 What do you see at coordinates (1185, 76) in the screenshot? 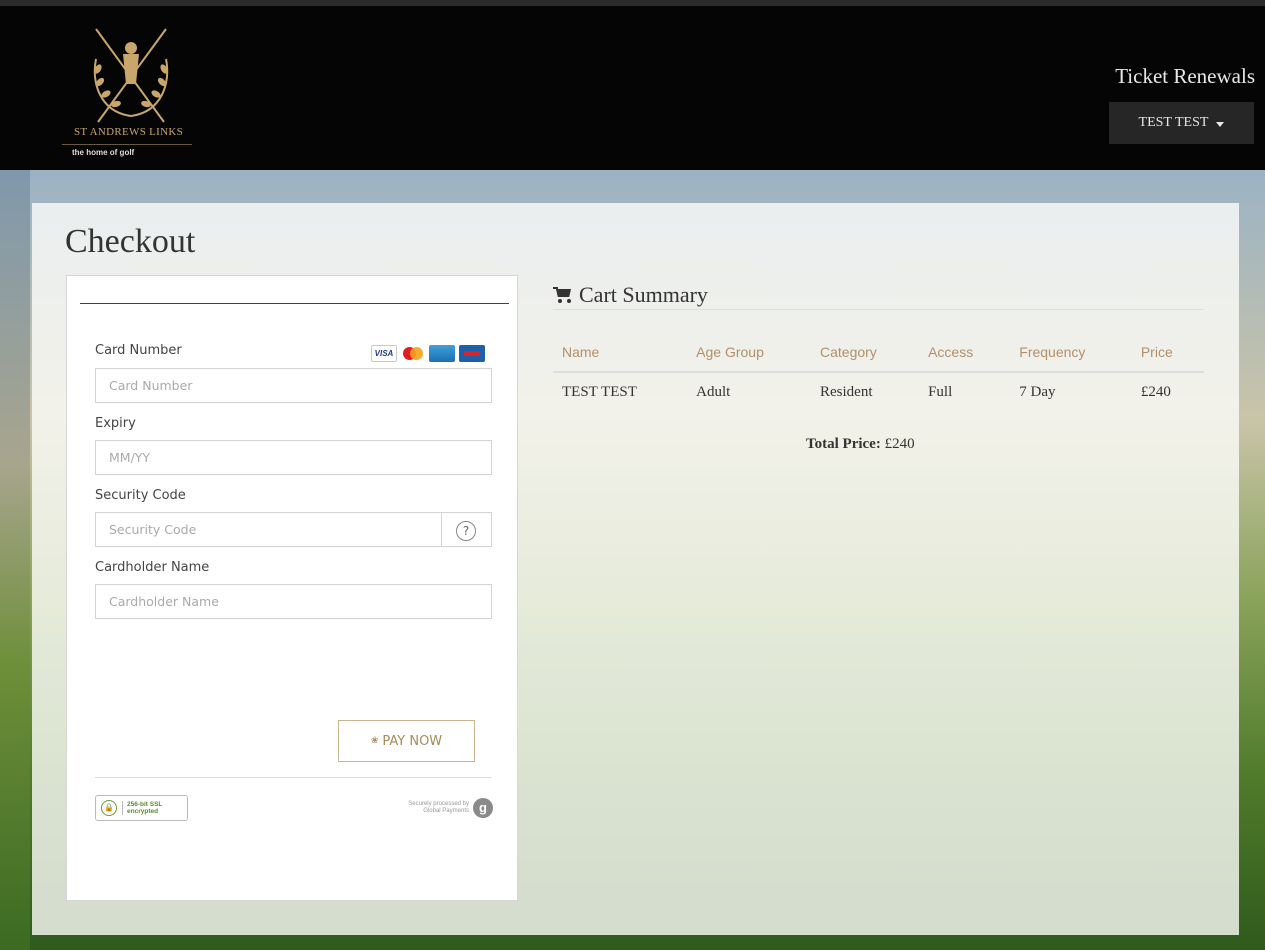
I see `app-title: Ticket Renewals` at bounding box center [1185, 76].